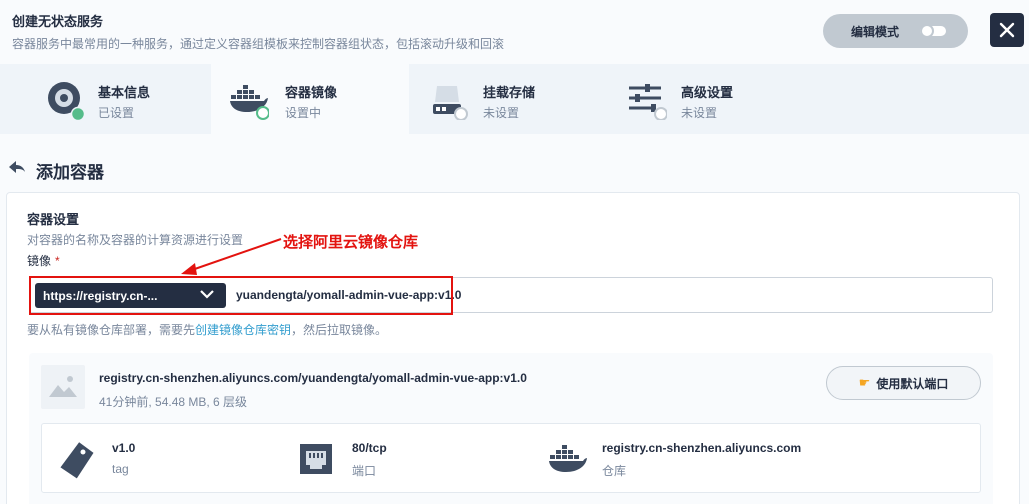 The height and width of the screenshot is (504, 1029). I want to click on detail-registry: registry.cn-shenzhen.aliyuncs.com 仓库, so click(752, 459).